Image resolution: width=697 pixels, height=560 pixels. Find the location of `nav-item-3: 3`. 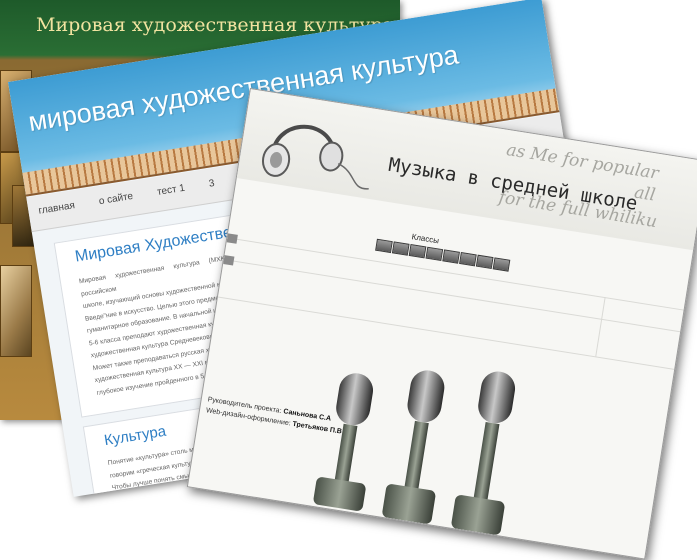

nav-item-3: 3 is located at coordinates (212, 184).